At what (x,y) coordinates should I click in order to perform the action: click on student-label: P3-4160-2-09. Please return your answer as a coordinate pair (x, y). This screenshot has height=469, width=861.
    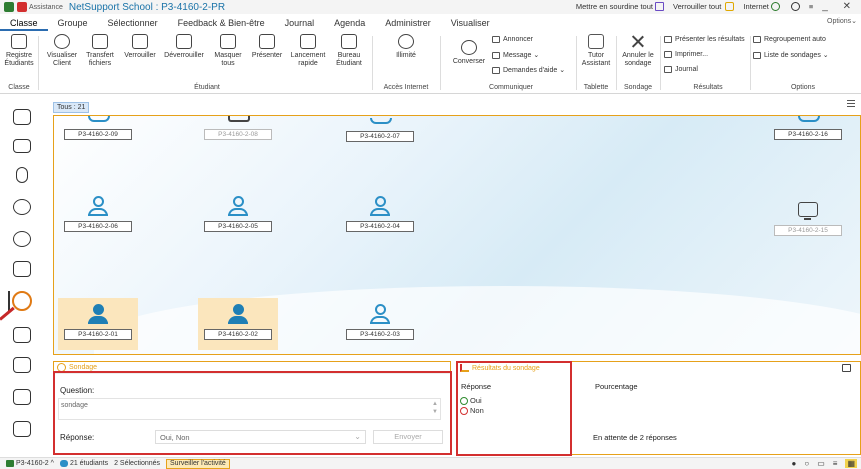
    Looking at the image, I should click on (98, 134).